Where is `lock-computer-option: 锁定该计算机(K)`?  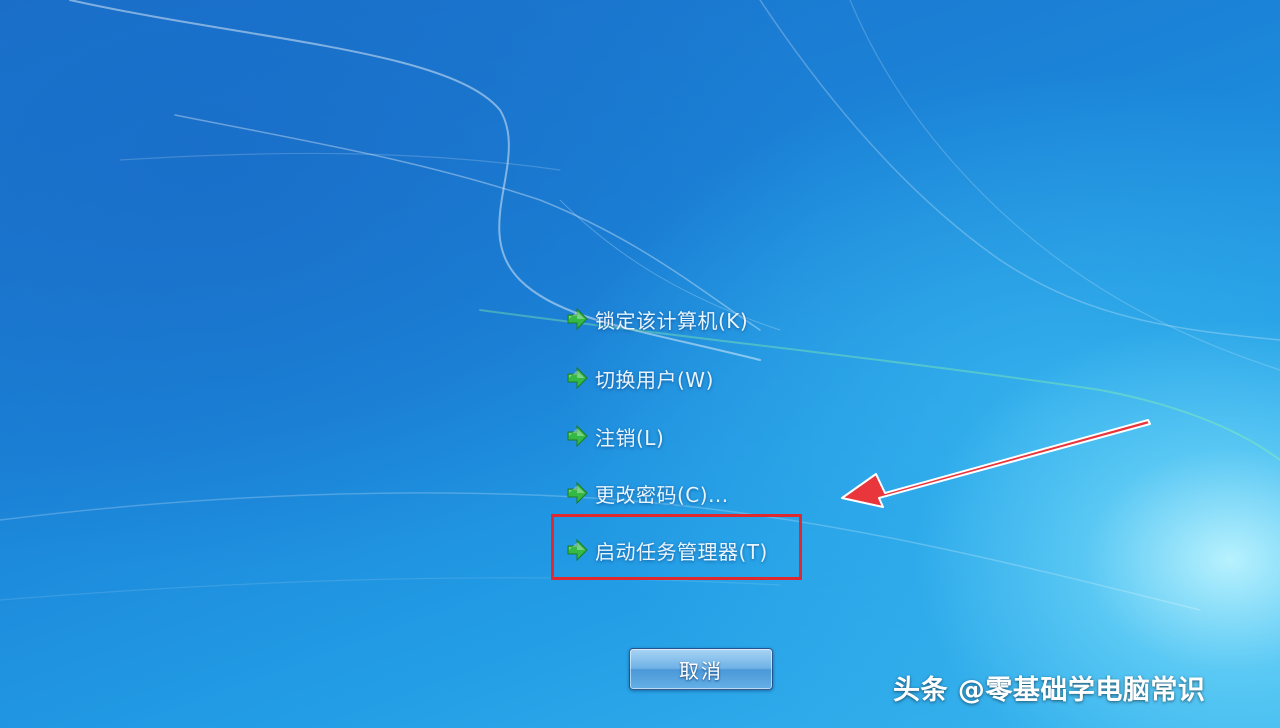 lock-computer-option: 锁定该计算机(K) is located at coordinates (657, 319).